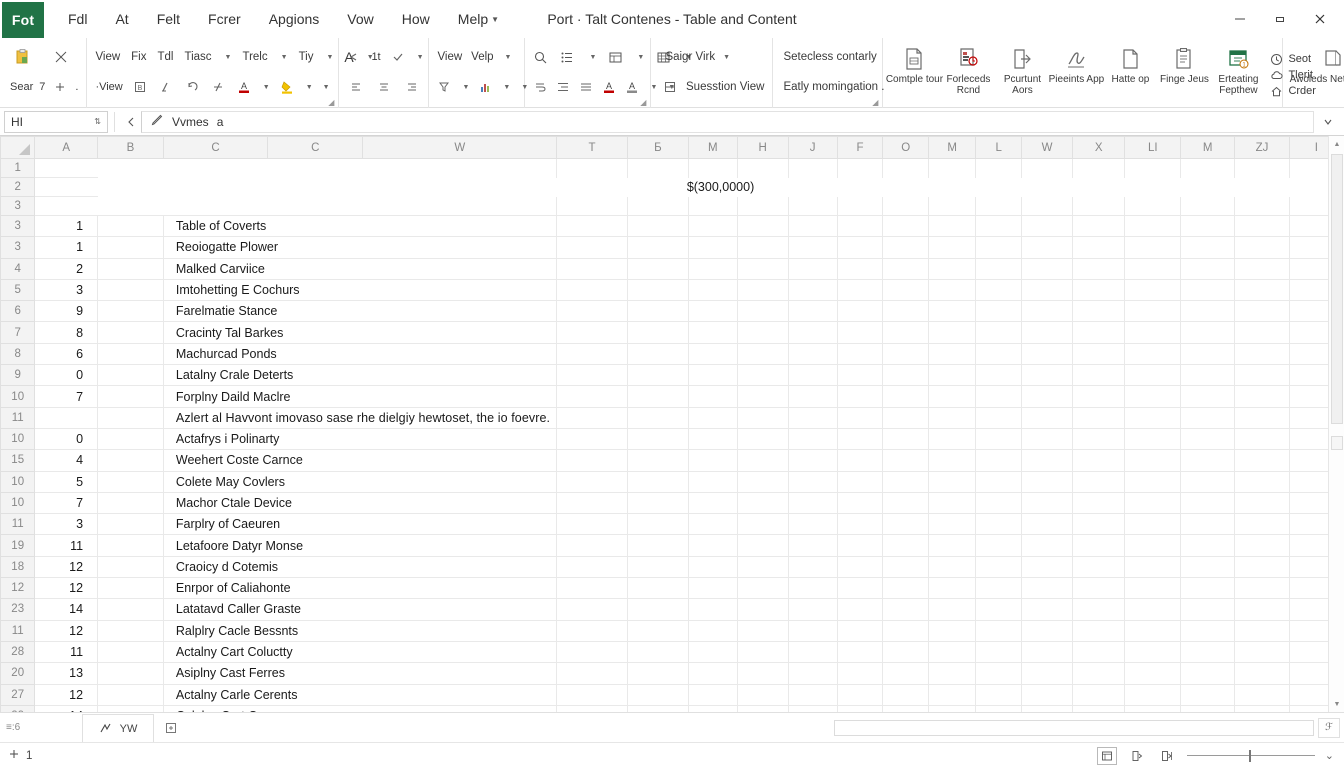  I want to click on cell-label: Reoiogatte Plower, so click(360, 247).